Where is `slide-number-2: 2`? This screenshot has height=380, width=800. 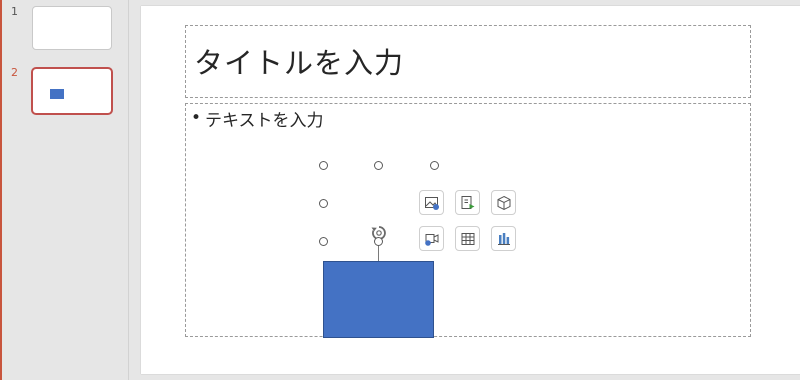 slide-number-2: 2 is located at coordinates (14, 72).